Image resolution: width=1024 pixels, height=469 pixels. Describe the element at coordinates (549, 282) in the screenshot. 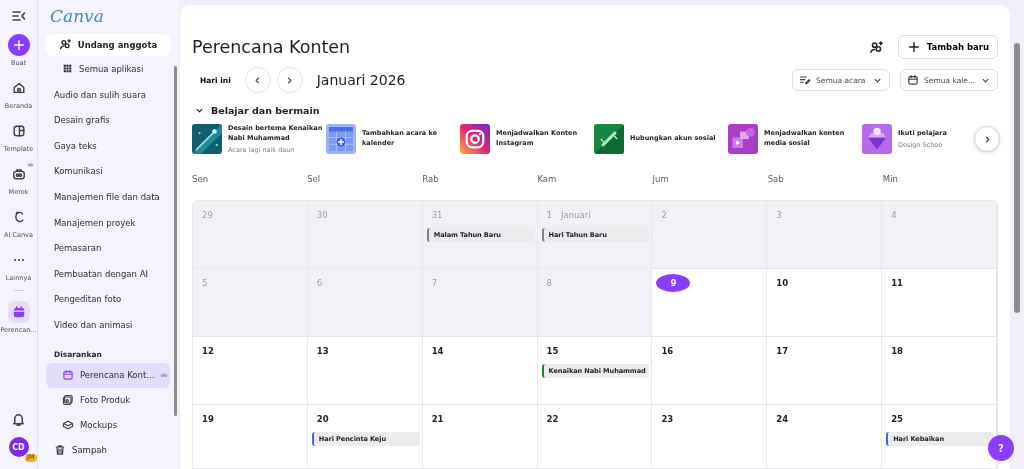

I see `day-number: 8` at that location.